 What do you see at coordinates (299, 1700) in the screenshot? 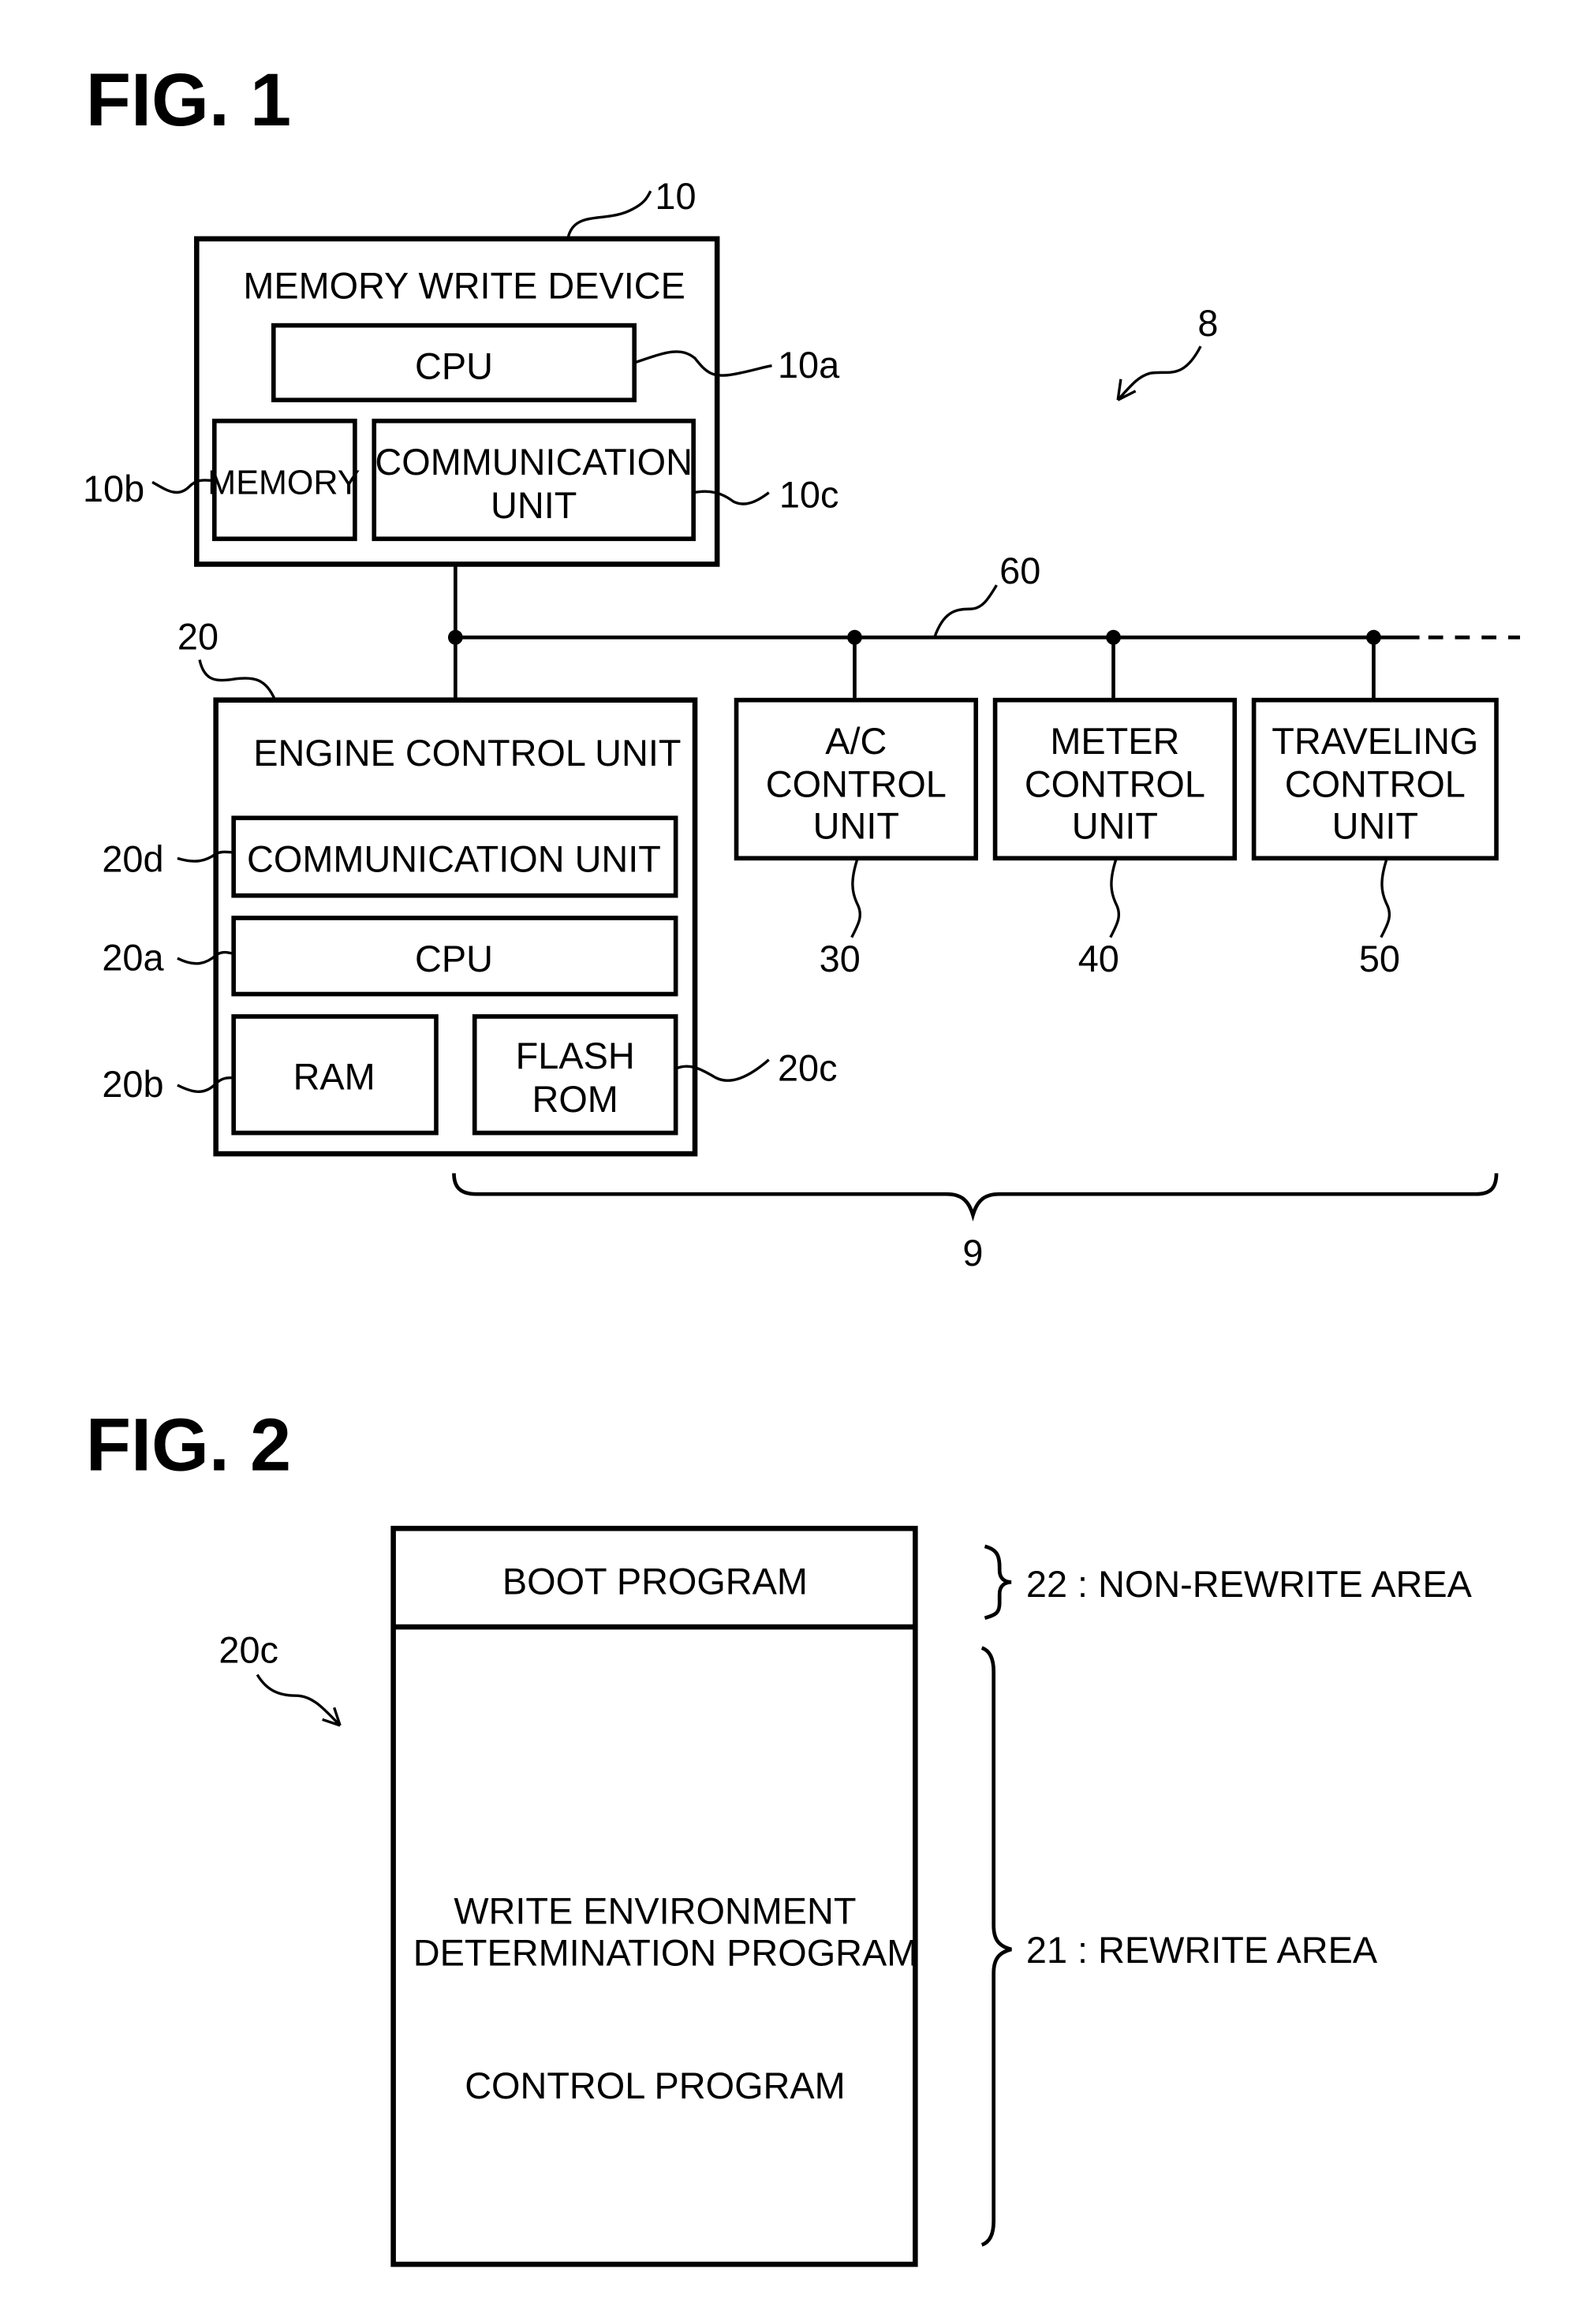
I see `flash-rom-memory-arrow-icon` at bounding box center [299, 1700].